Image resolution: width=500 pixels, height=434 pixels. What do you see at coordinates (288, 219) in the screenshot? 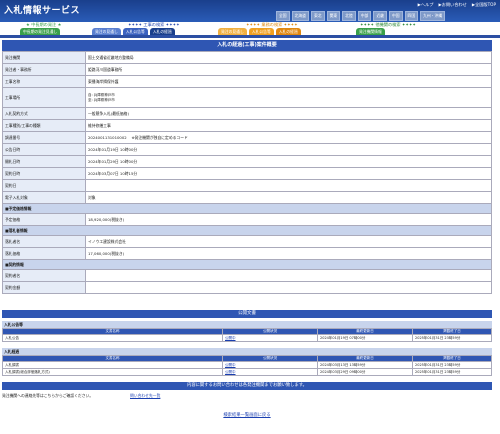
I see `row-value: 18,920,000(税抜き)` at bounding box center [288, 219].